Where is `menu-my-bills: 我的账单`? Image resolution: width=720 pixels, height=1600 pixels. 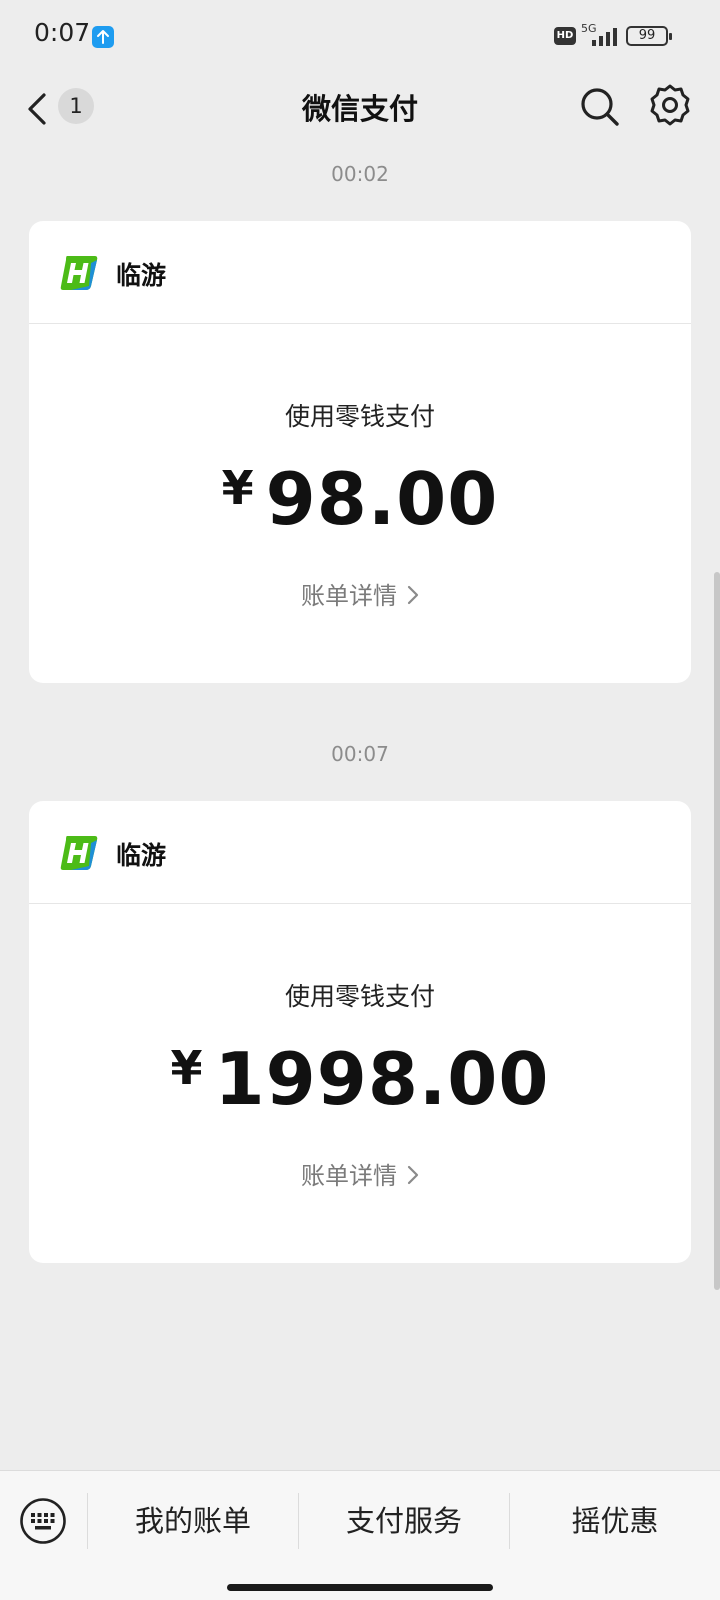
menu-my-bills: 我的账单 is located at coordinates (193, 1521).